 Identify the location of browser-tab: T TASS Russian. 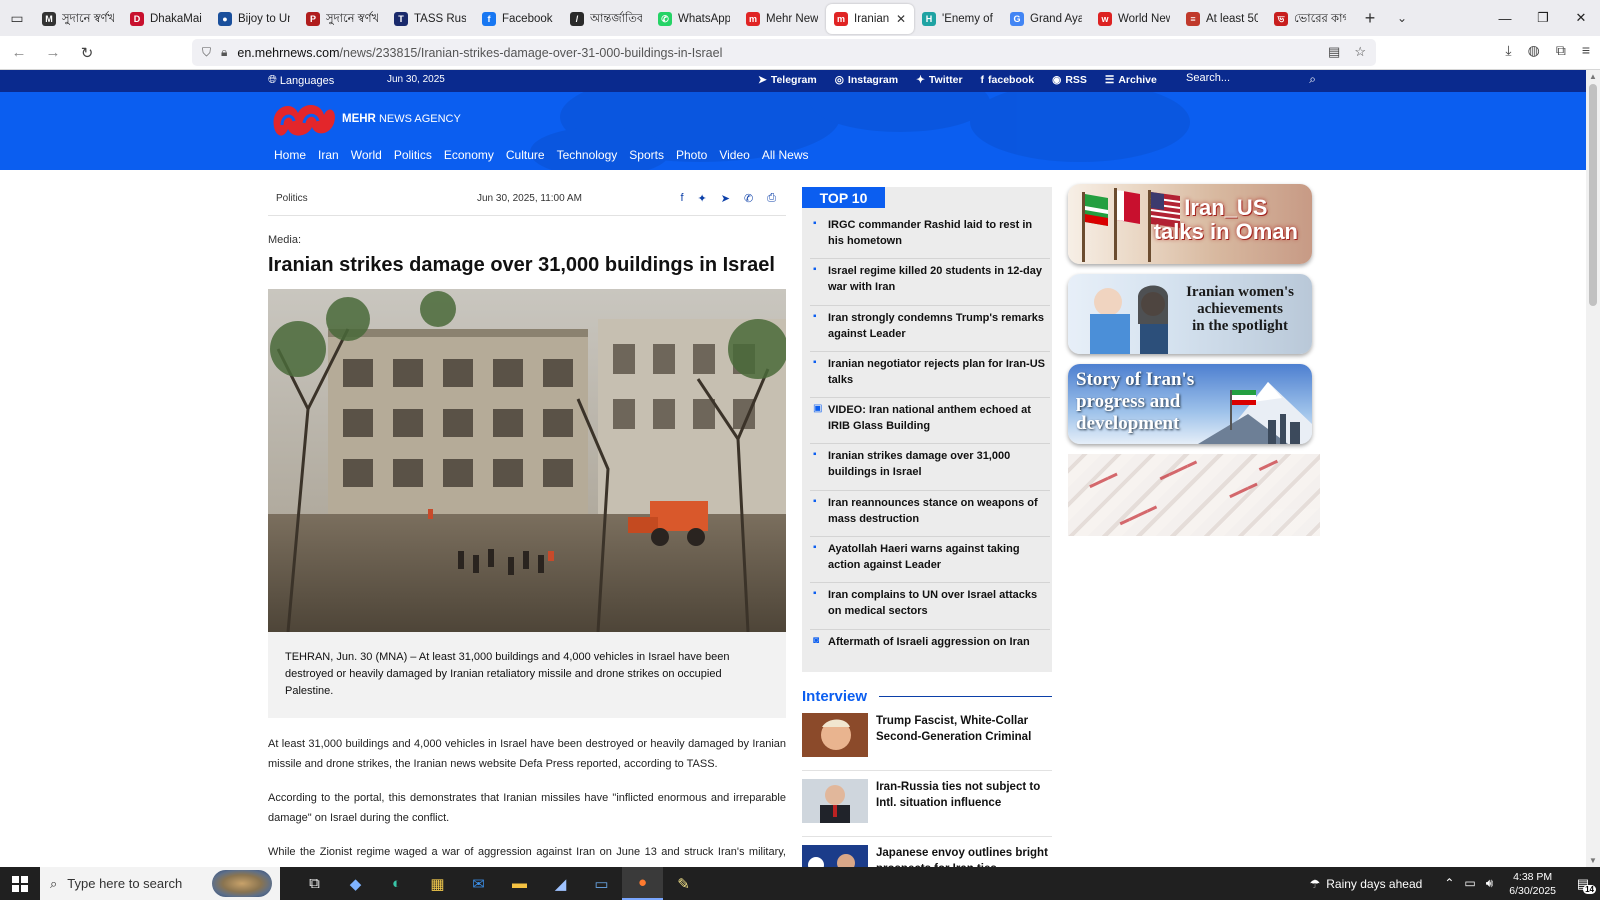
(430, 19).